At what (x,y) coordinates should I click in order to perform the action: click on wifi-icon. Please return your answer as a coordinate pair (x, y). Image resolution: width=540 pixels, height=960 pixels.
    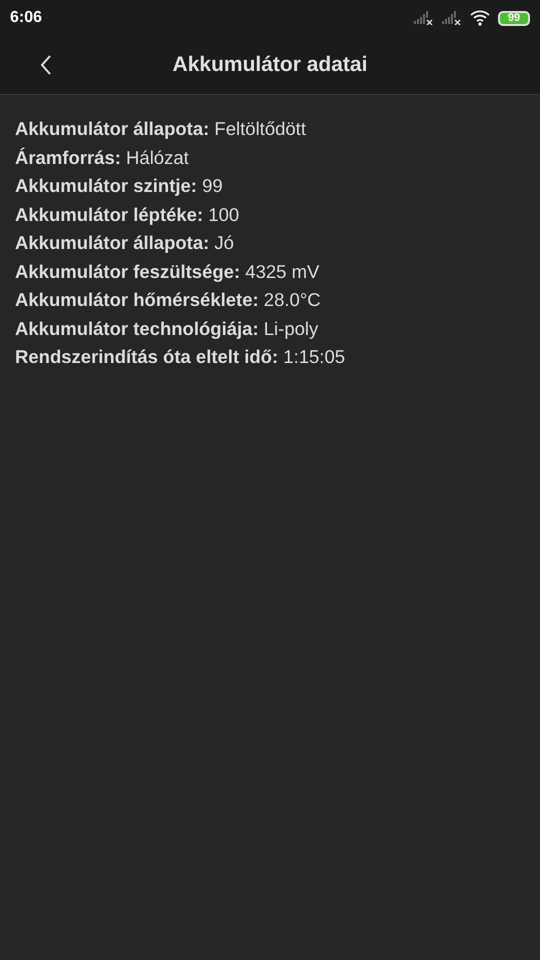
    Looking at the image, I should click on (480, 18).